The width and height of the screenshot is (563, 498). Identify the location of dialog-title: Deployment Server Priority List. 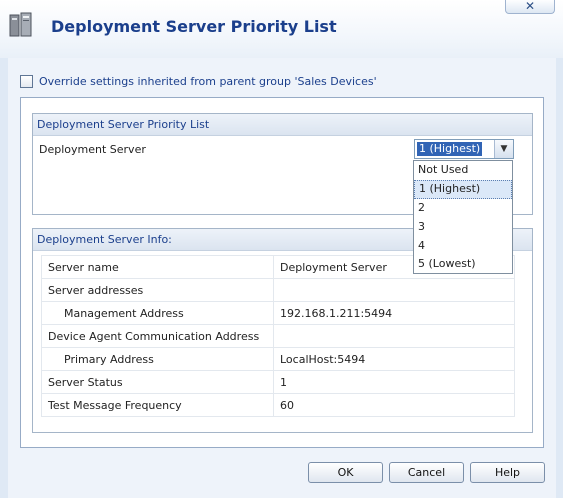
(194, 26).